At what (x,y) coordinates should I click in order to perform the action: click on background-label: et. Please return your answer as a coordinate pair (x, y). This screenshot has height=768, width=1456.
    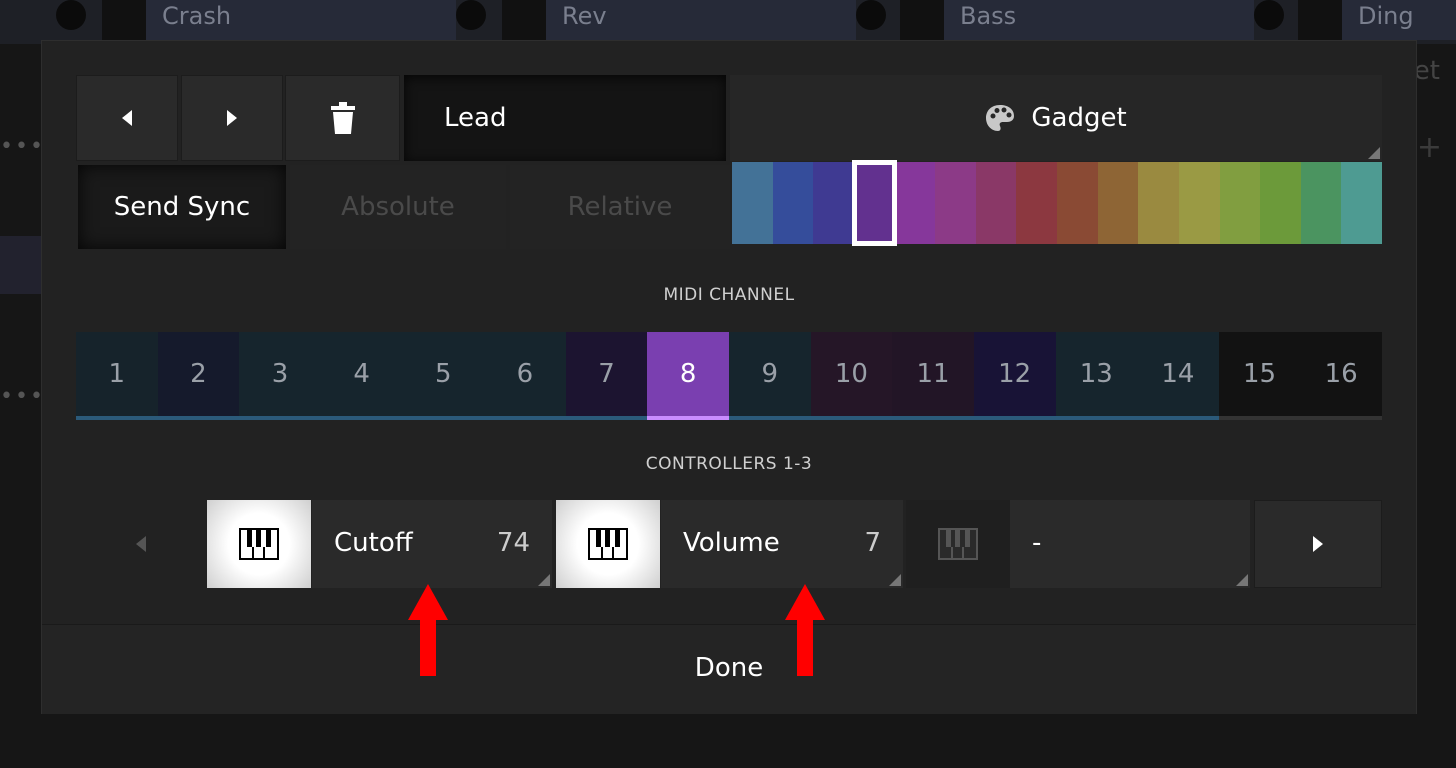
    Looking at the image, I should click on (1426, 71).